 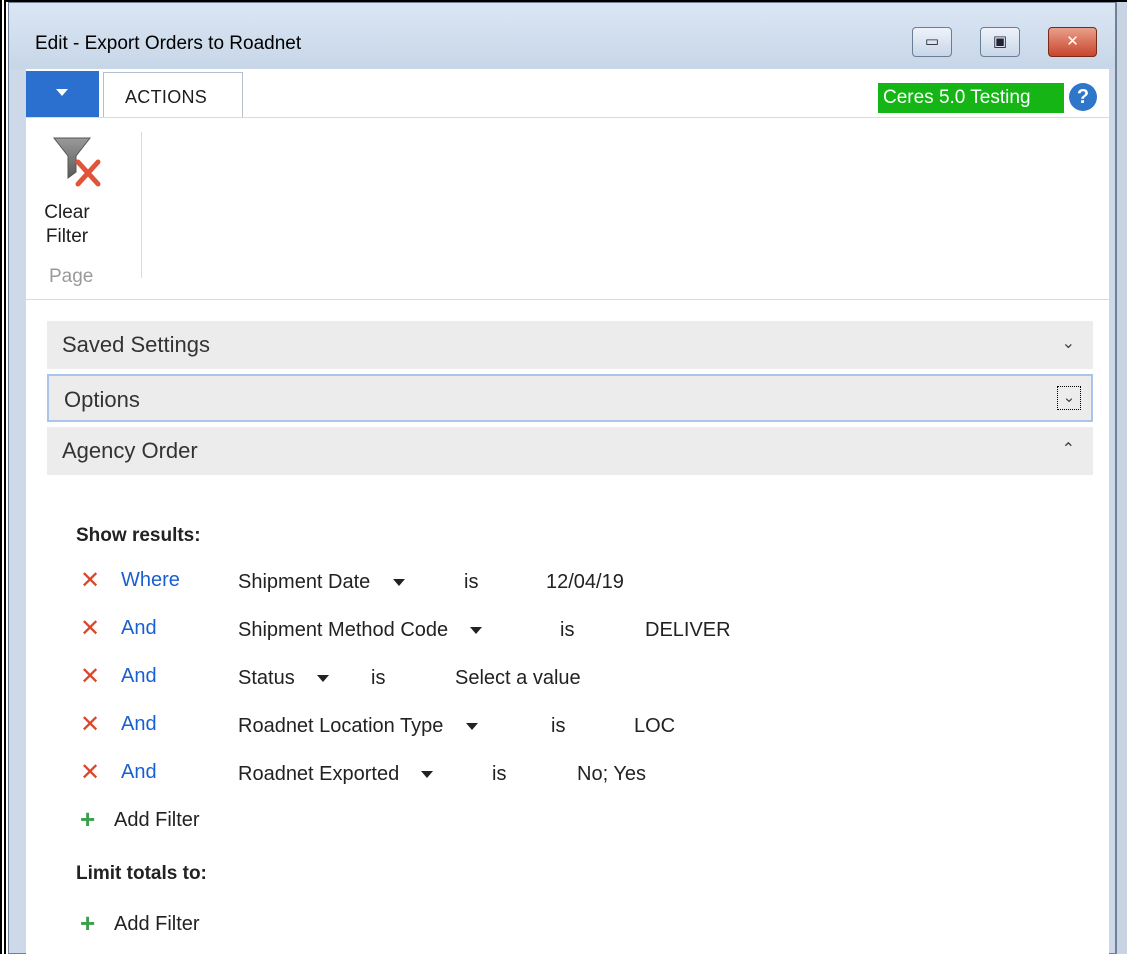 I want to click on ribbon-group-label: Page, so click(x=71, y=276).